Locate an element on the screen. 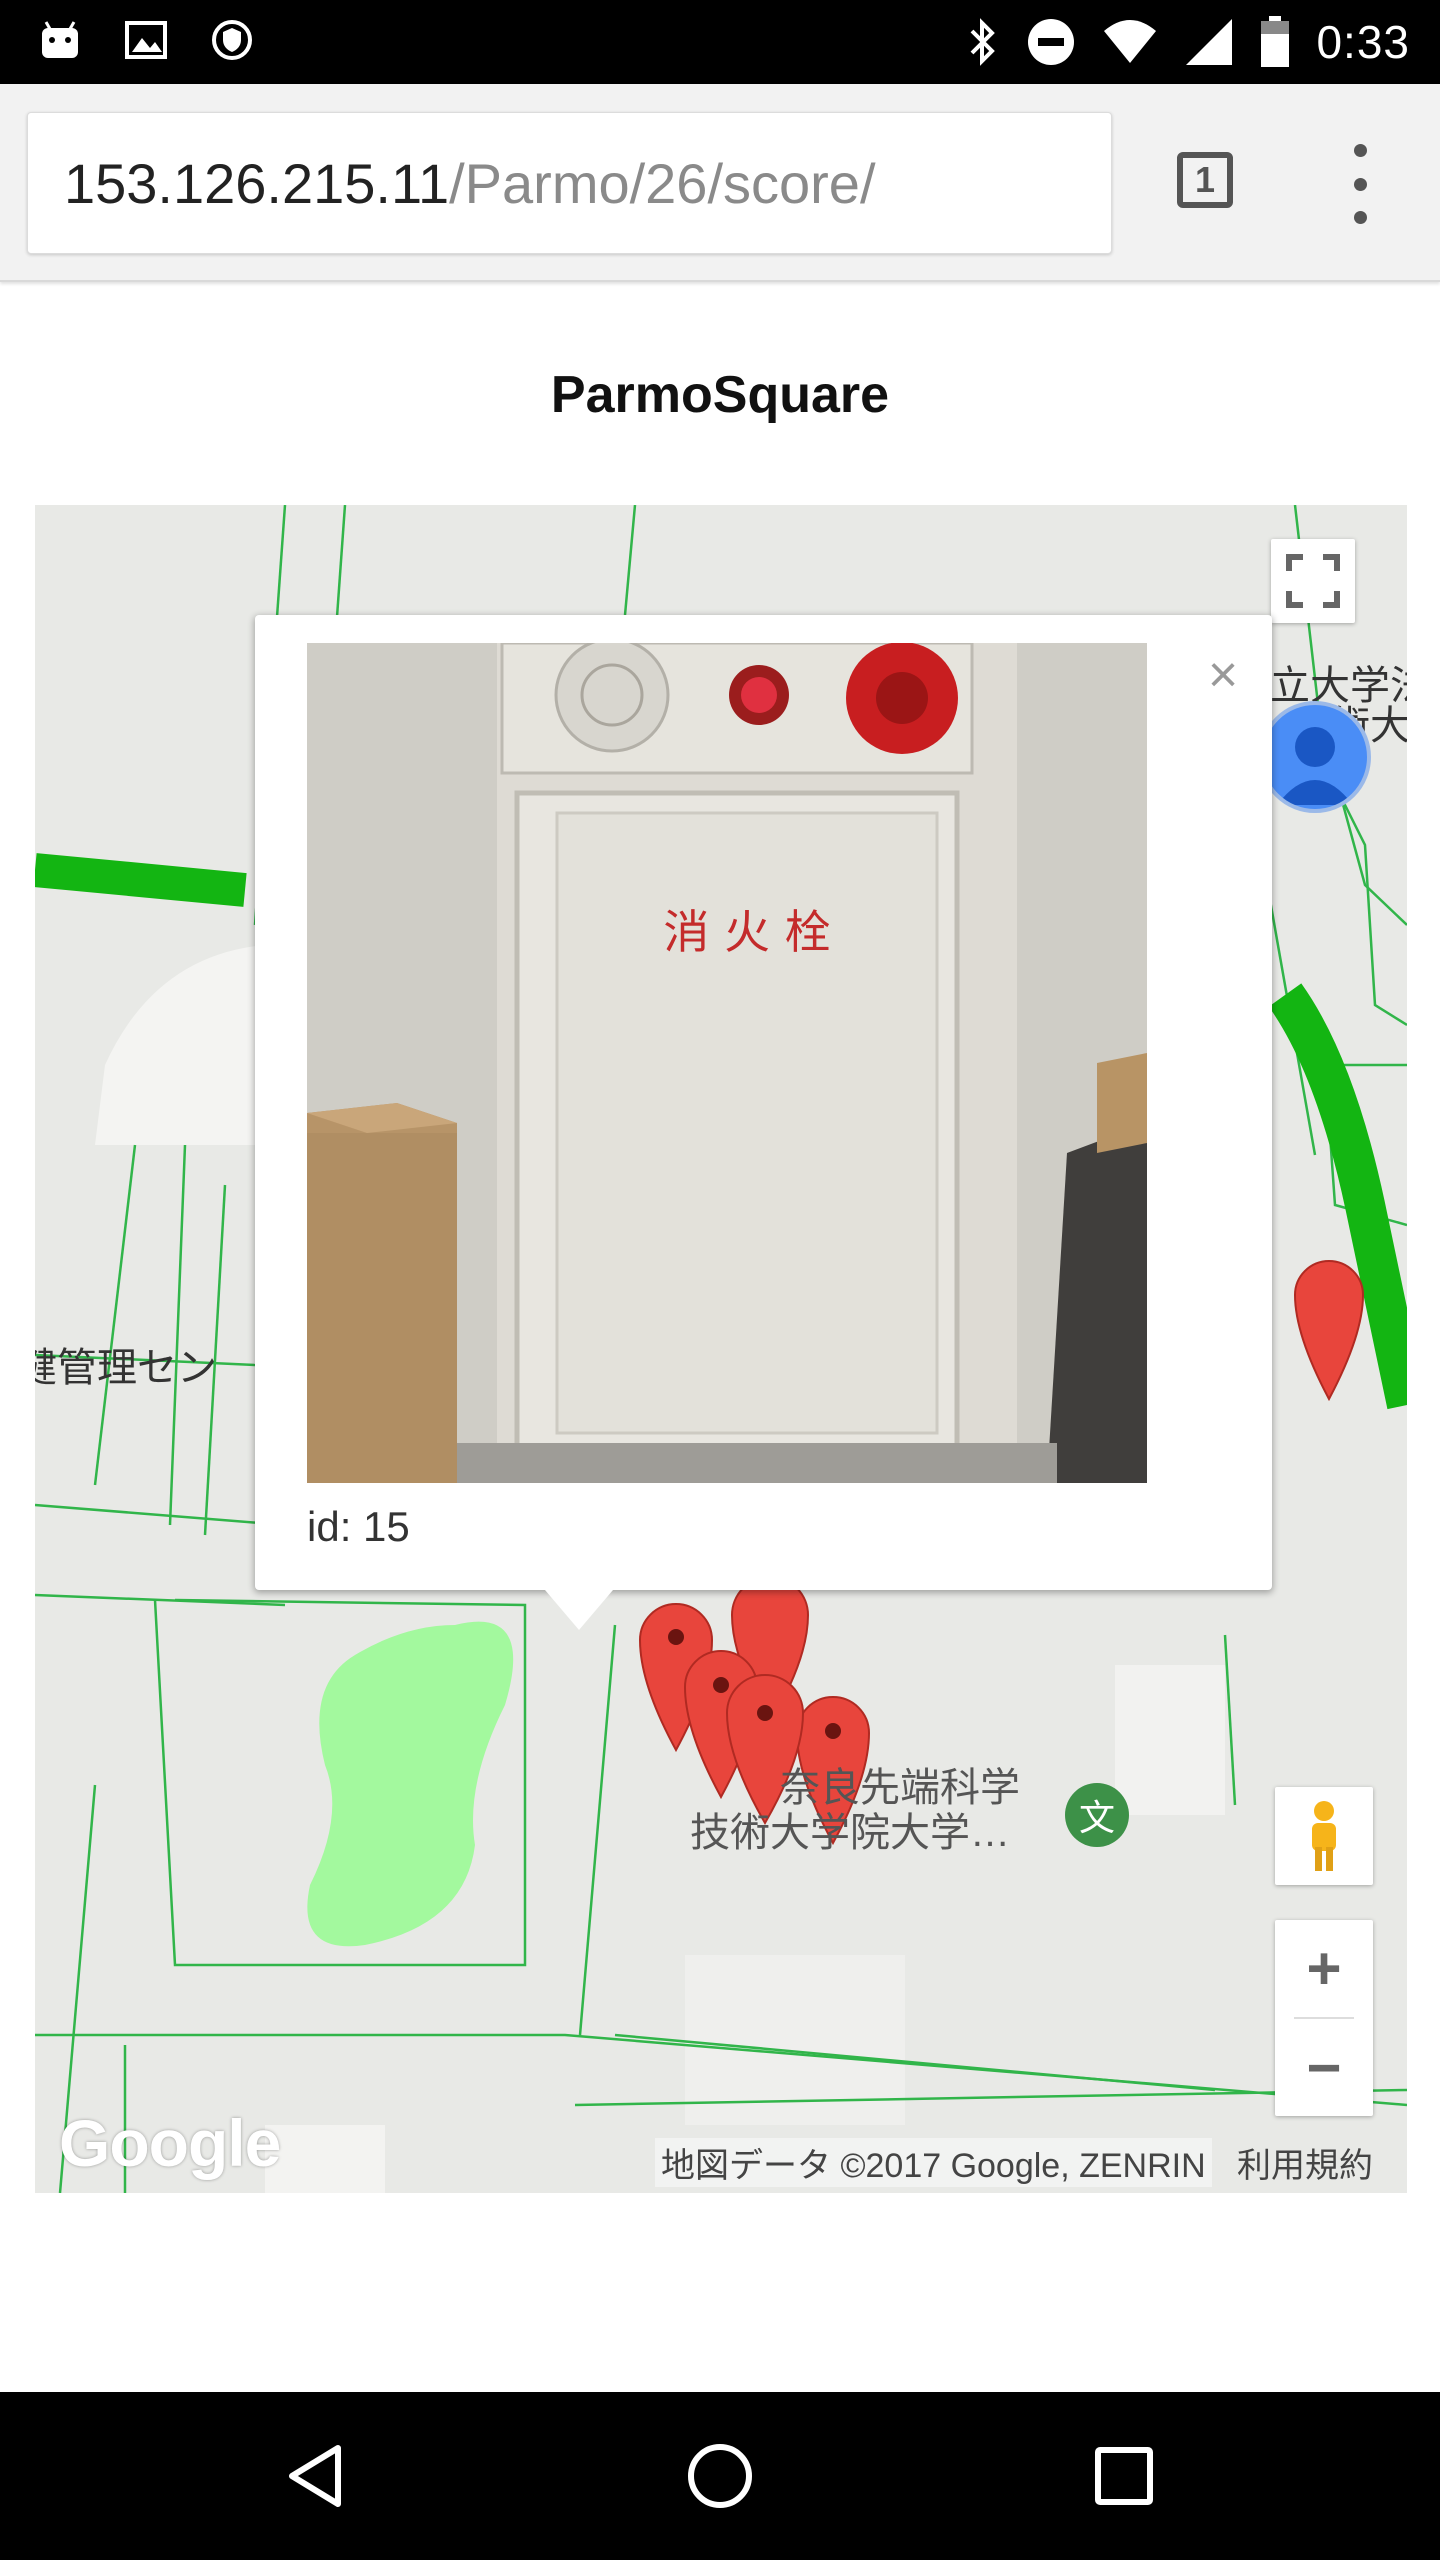 This screenshot has width=1440, height=2560. do-not-disturb-icon is located at coordinates (1051, 42).